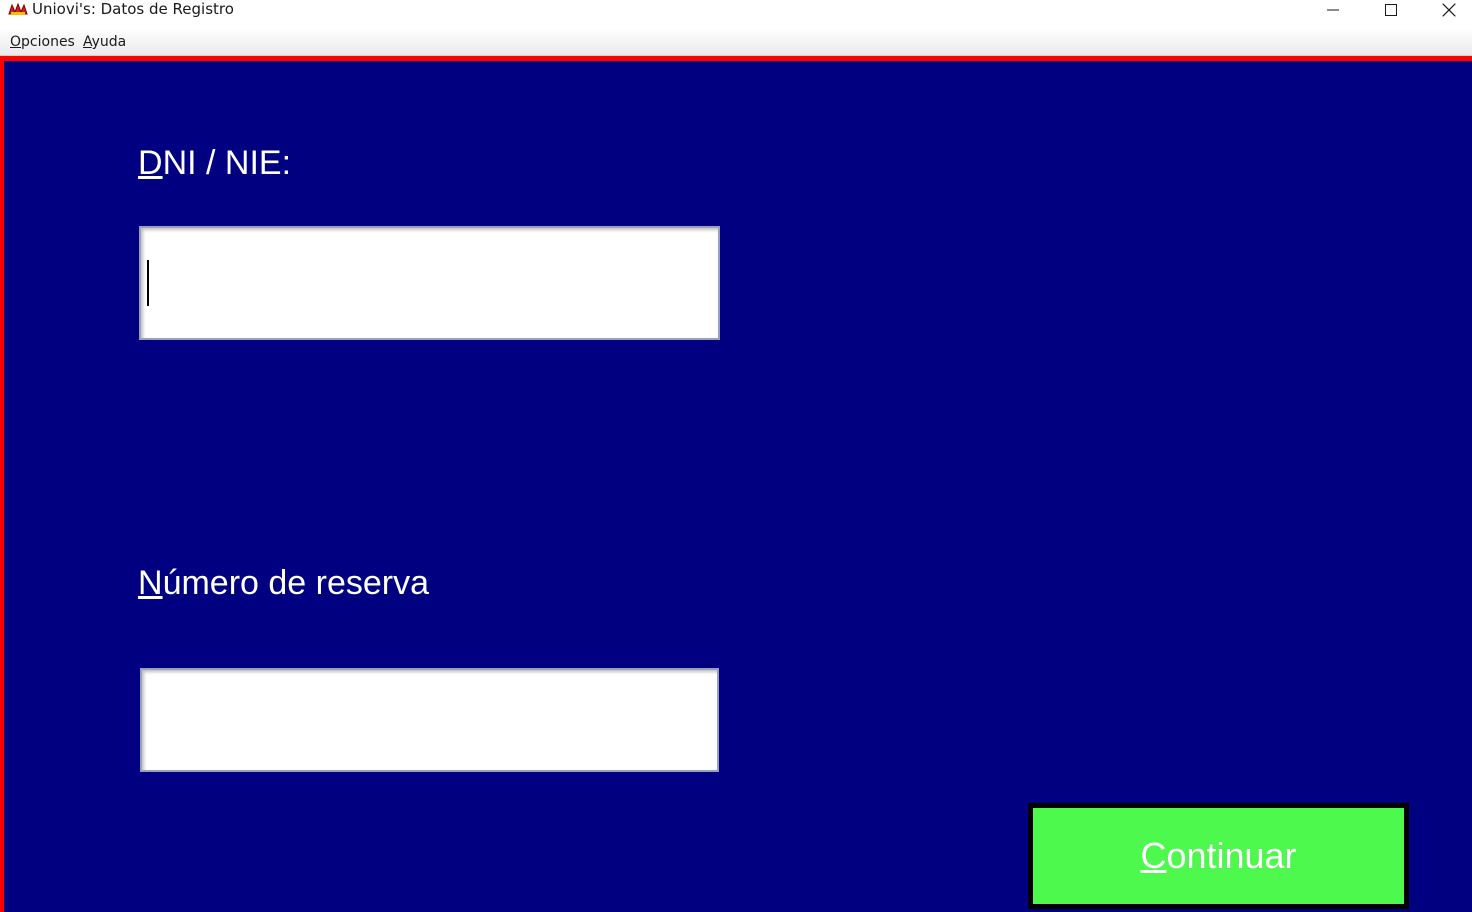 This screenshot has width=1472, height=912. I want to click on menu-opciones: Opciones, so click(42, 42).